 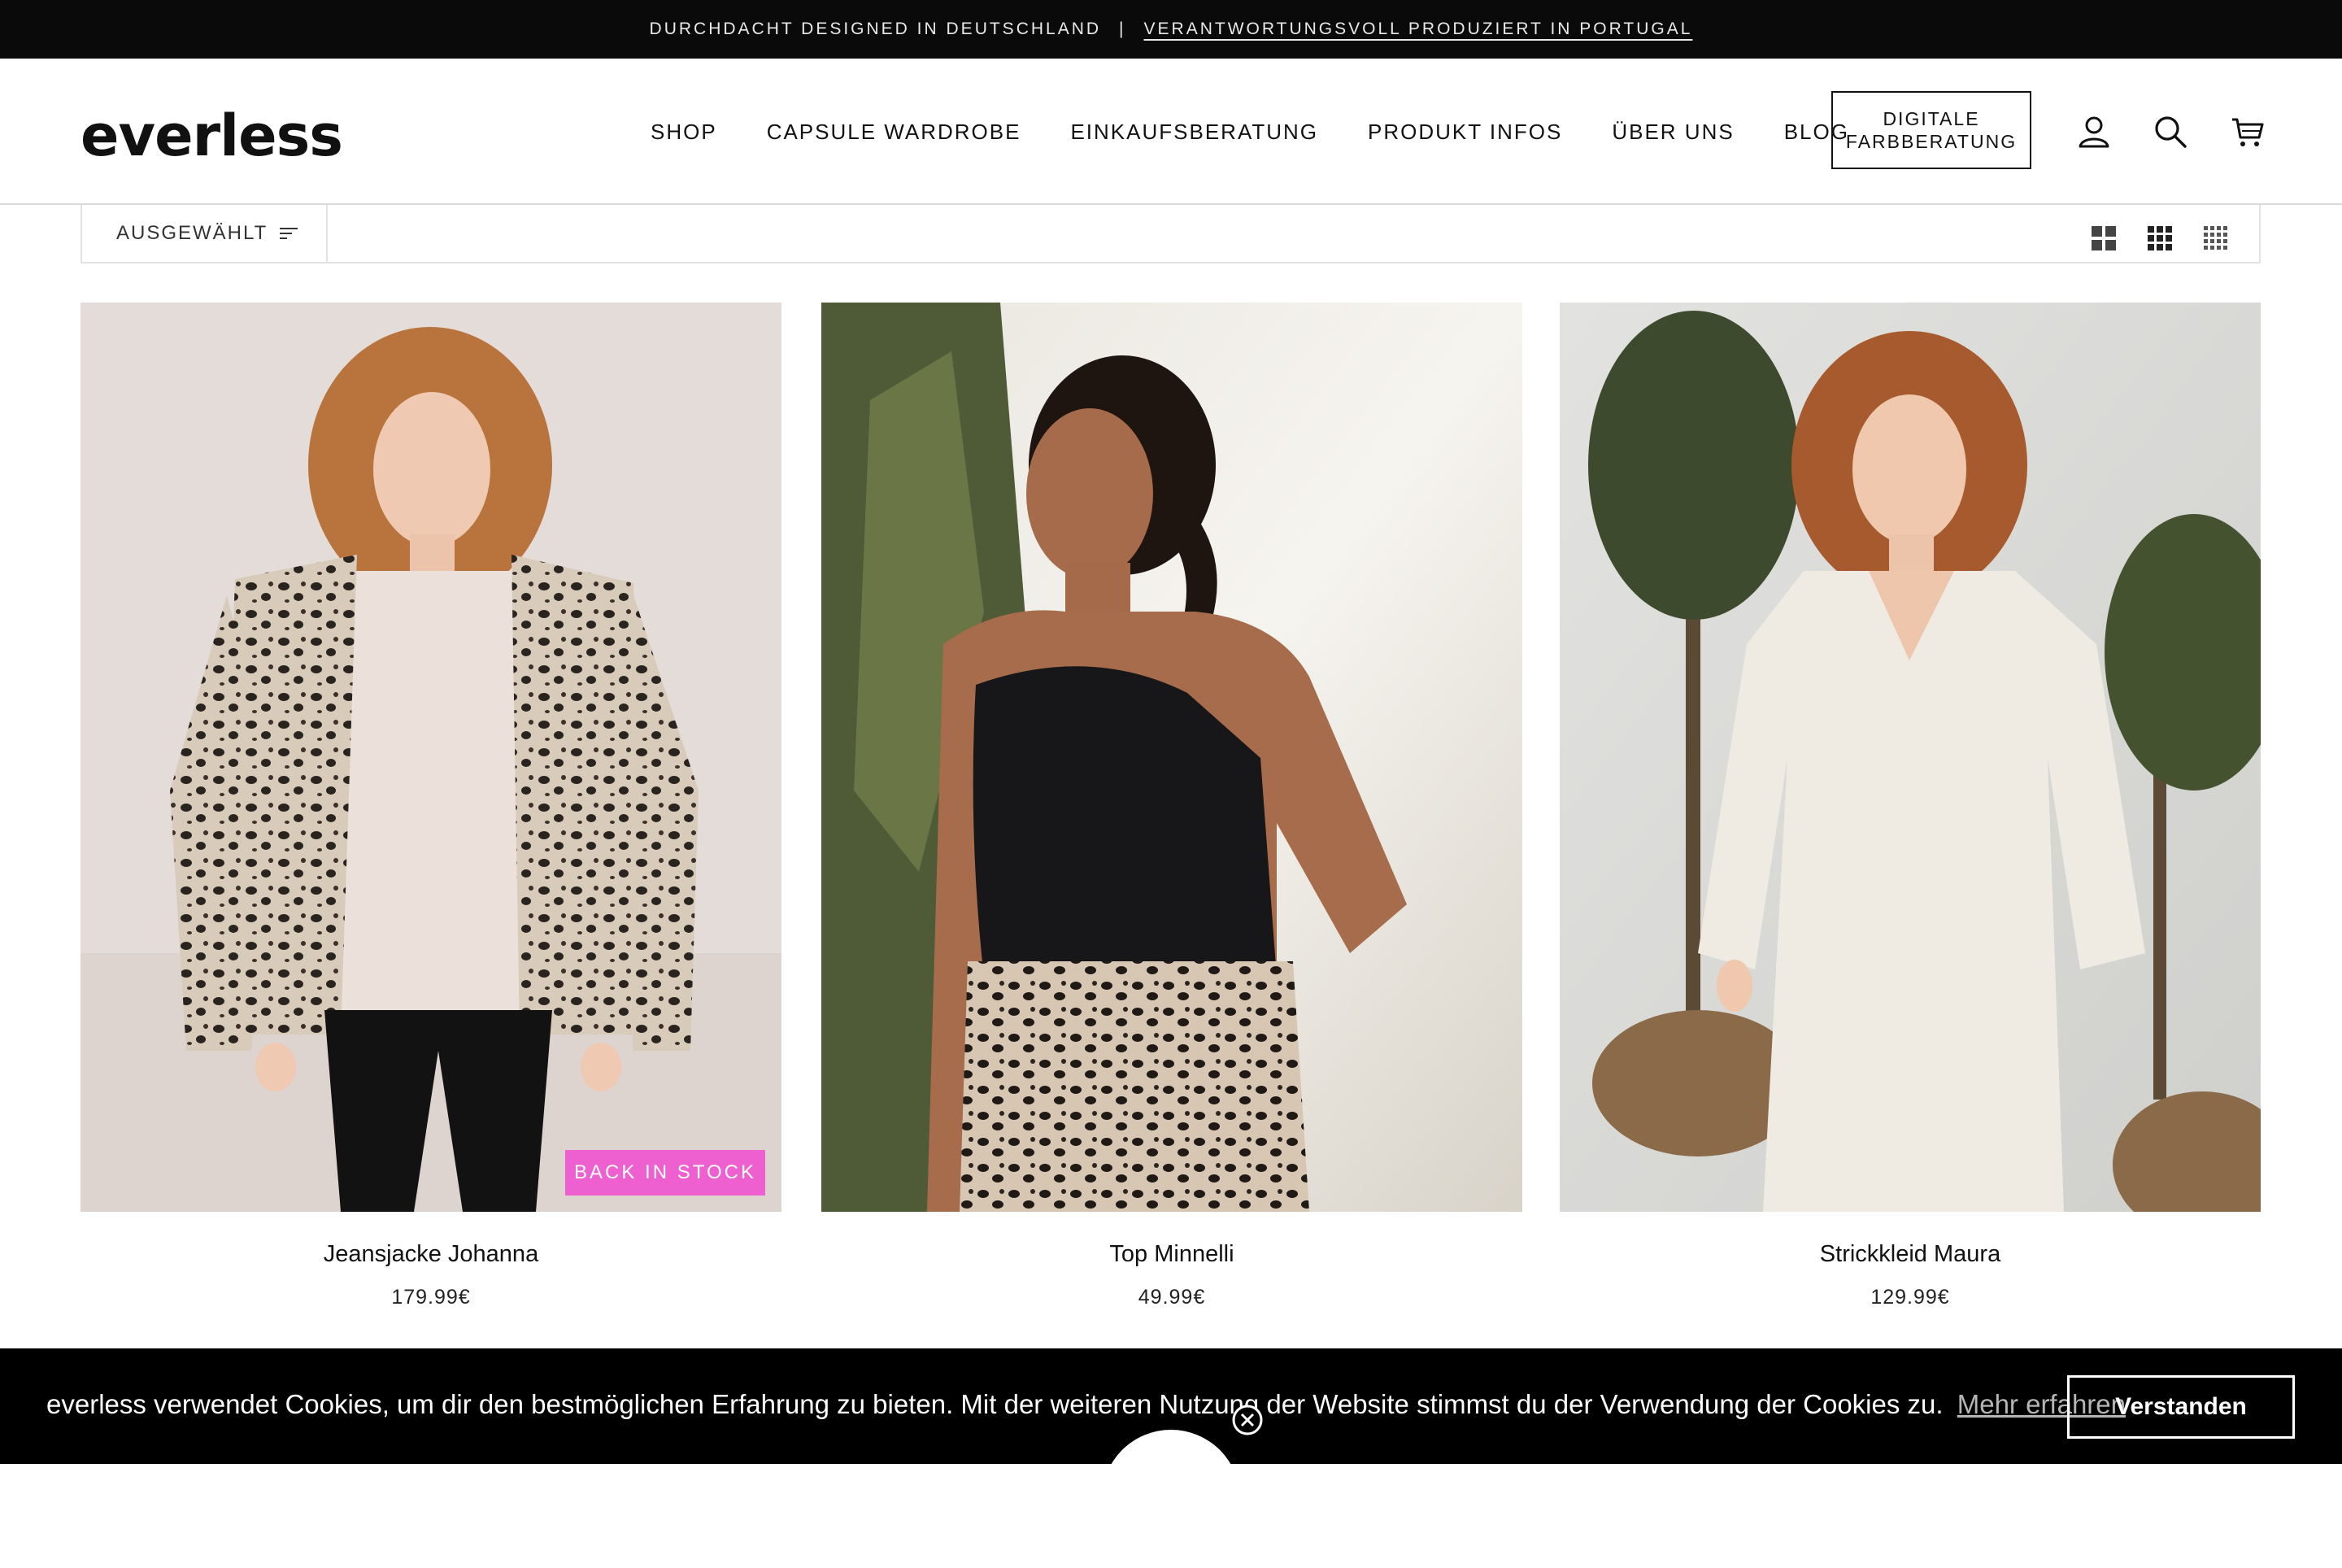 What do you see at coordinates (1910, 1254) in the screenshot?
I see `product-title: Strickkleid Maura` at bounding box center [1910, 1254].